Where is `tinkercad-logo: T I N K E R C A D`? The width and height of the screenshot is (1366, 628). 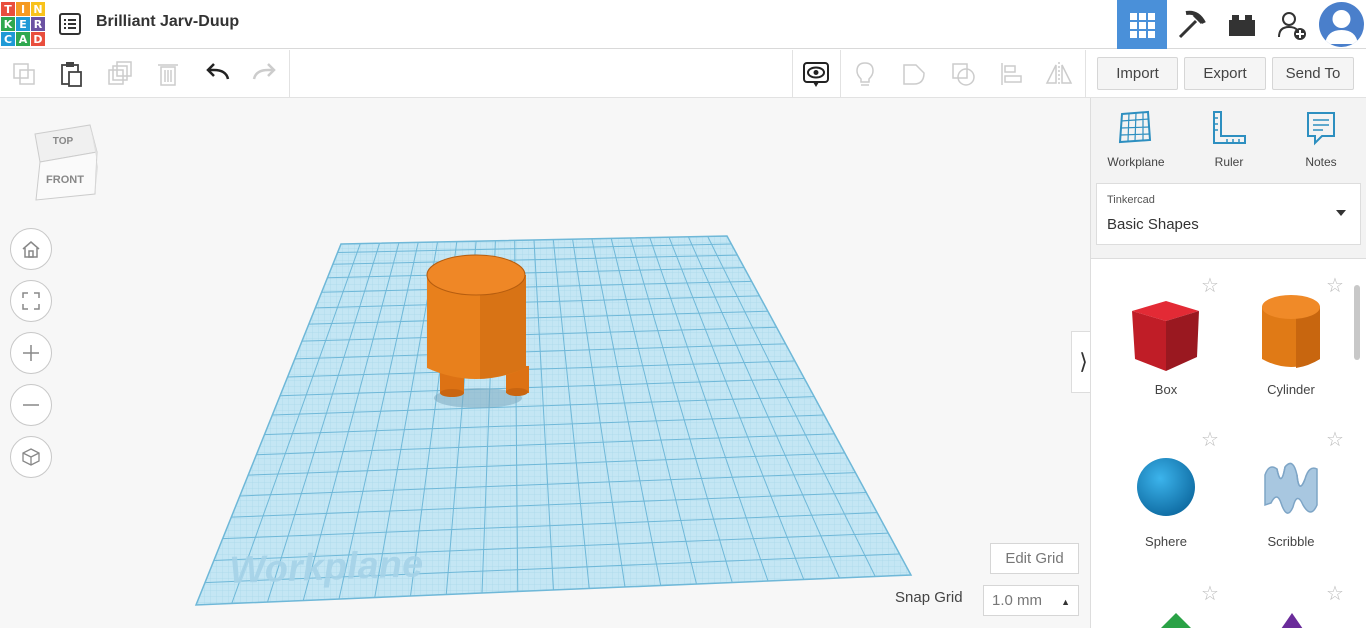
tinkercad-logo: T I N K E R C A D is located at coordinates (23, 24).